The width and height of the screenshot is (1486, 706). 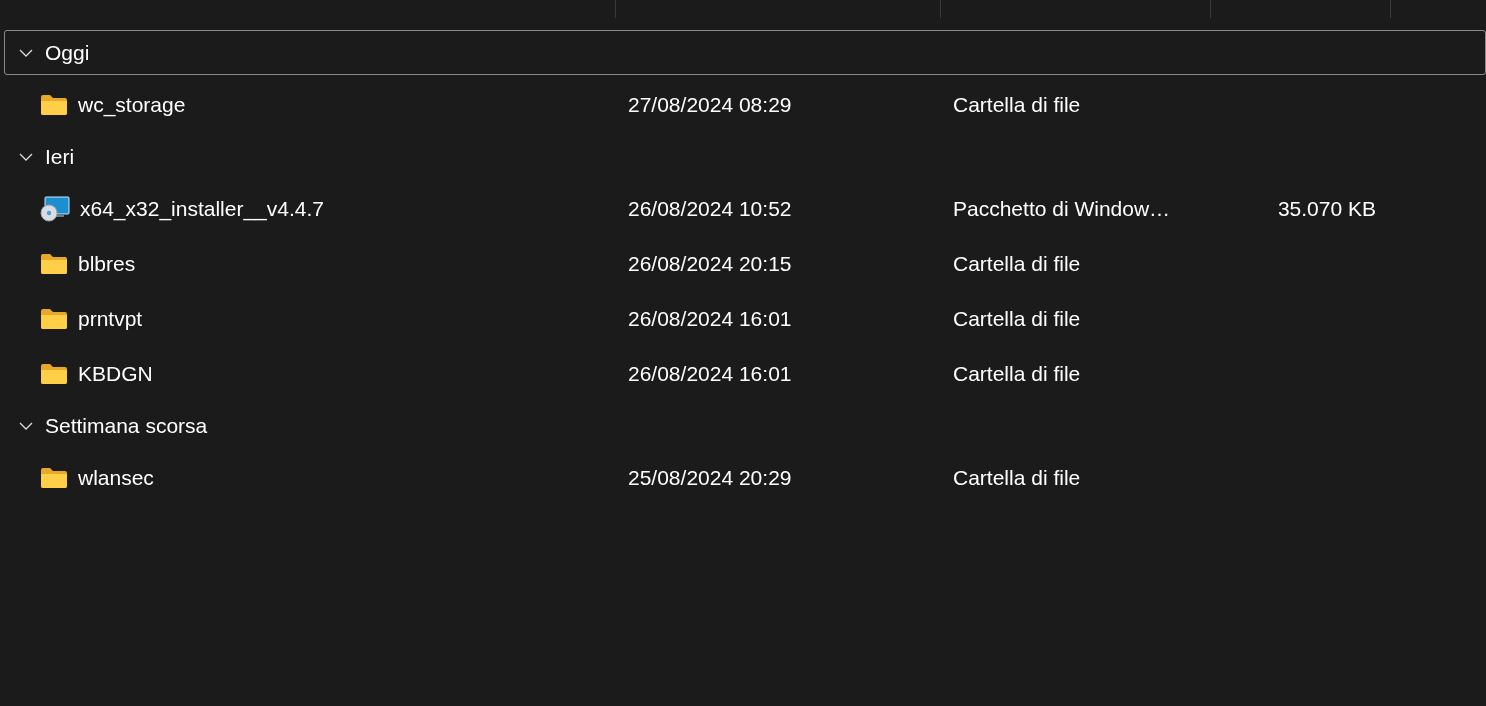 What do you see at coordinates (745, 52) in the screenshot?
I see `group-header: Oggi` at bounding box center [745, 52].